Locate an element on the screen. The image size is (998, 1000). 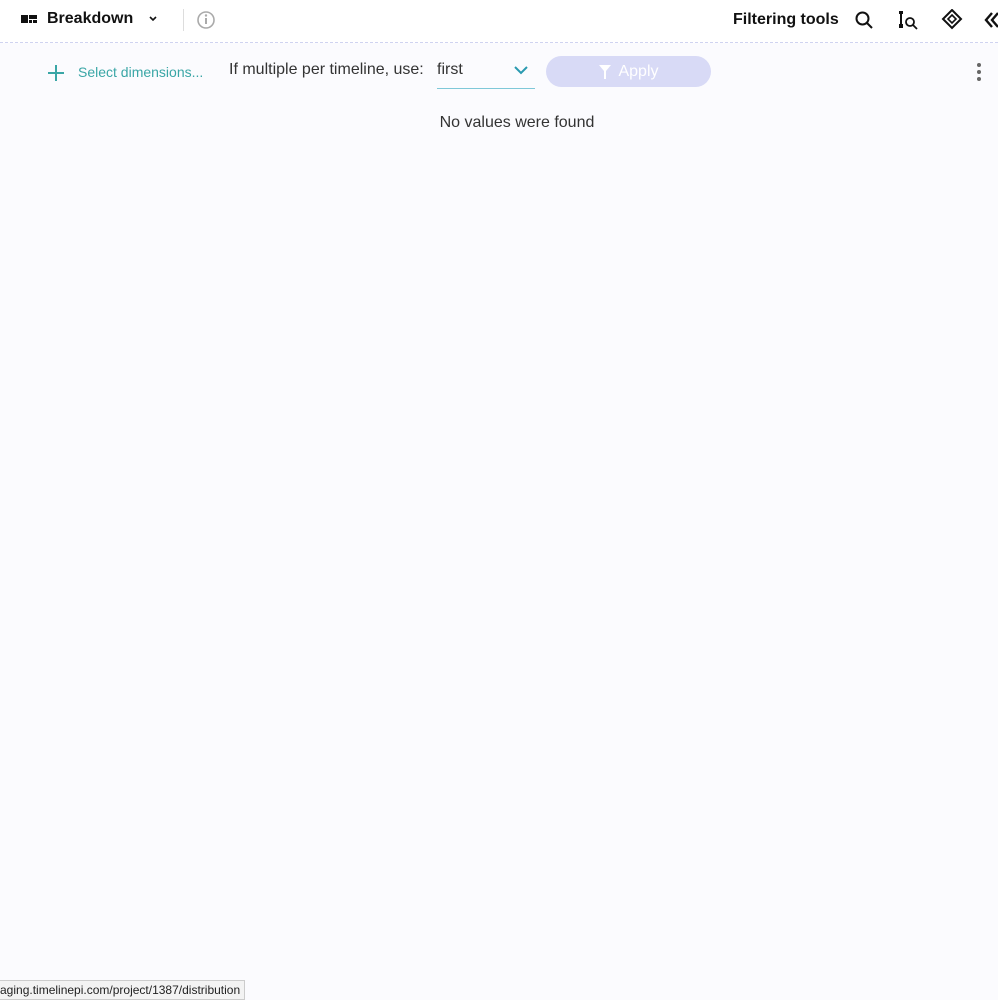
more-options-icon is located at coordinates (979, 72).